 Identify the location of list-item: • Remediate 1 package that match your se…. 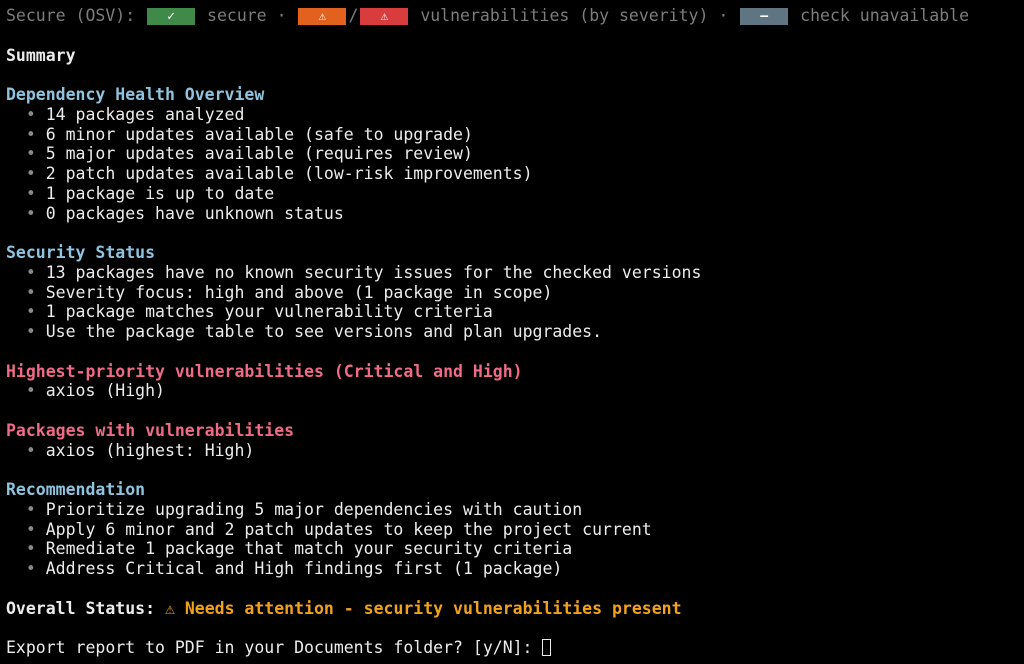
(515, 549).